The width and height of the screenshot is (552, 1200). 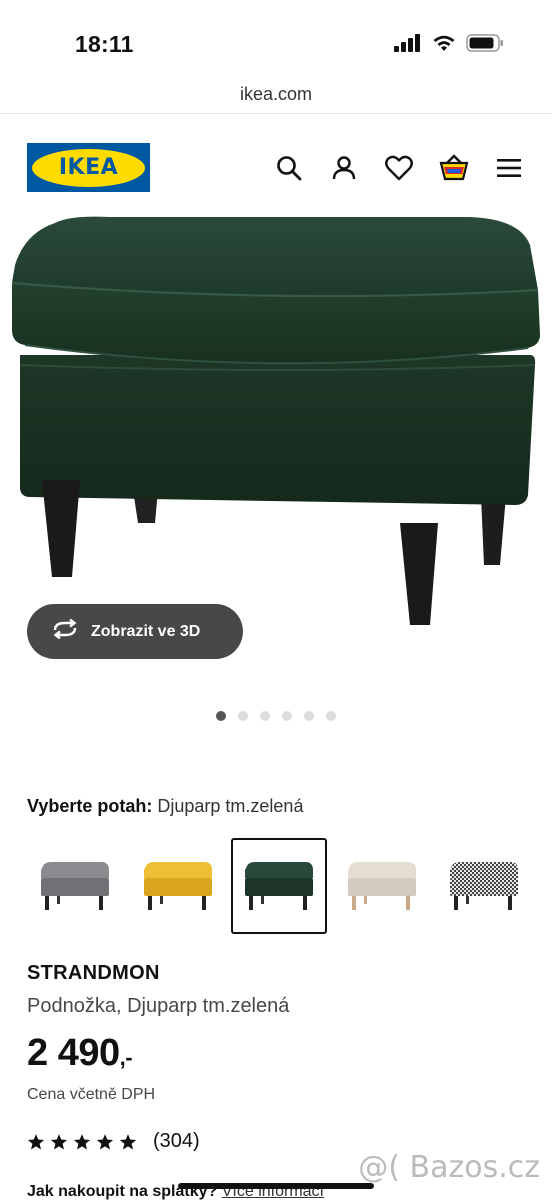 I want to click on fabric-selector-label: Vyberte potah: Djuparp tm.zelená, so click(x=165, y=806).